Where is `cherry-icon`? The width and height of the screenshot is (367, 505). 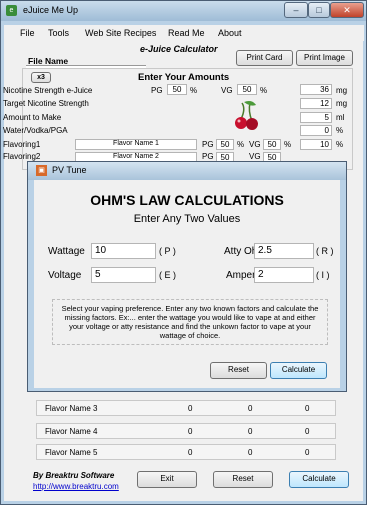 cherry-icon is located at coordinates (246, 115).